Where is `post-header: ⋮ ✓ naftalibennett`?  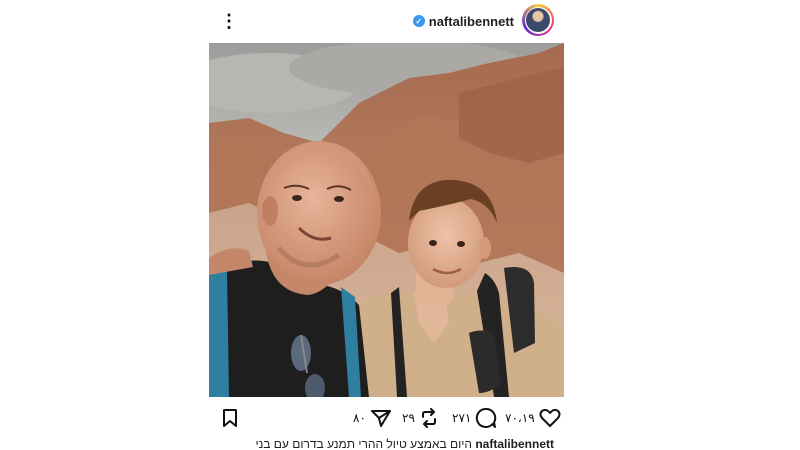 post-header: ⋮ ✓ naftalibennett is located at coordinates (386, 21).